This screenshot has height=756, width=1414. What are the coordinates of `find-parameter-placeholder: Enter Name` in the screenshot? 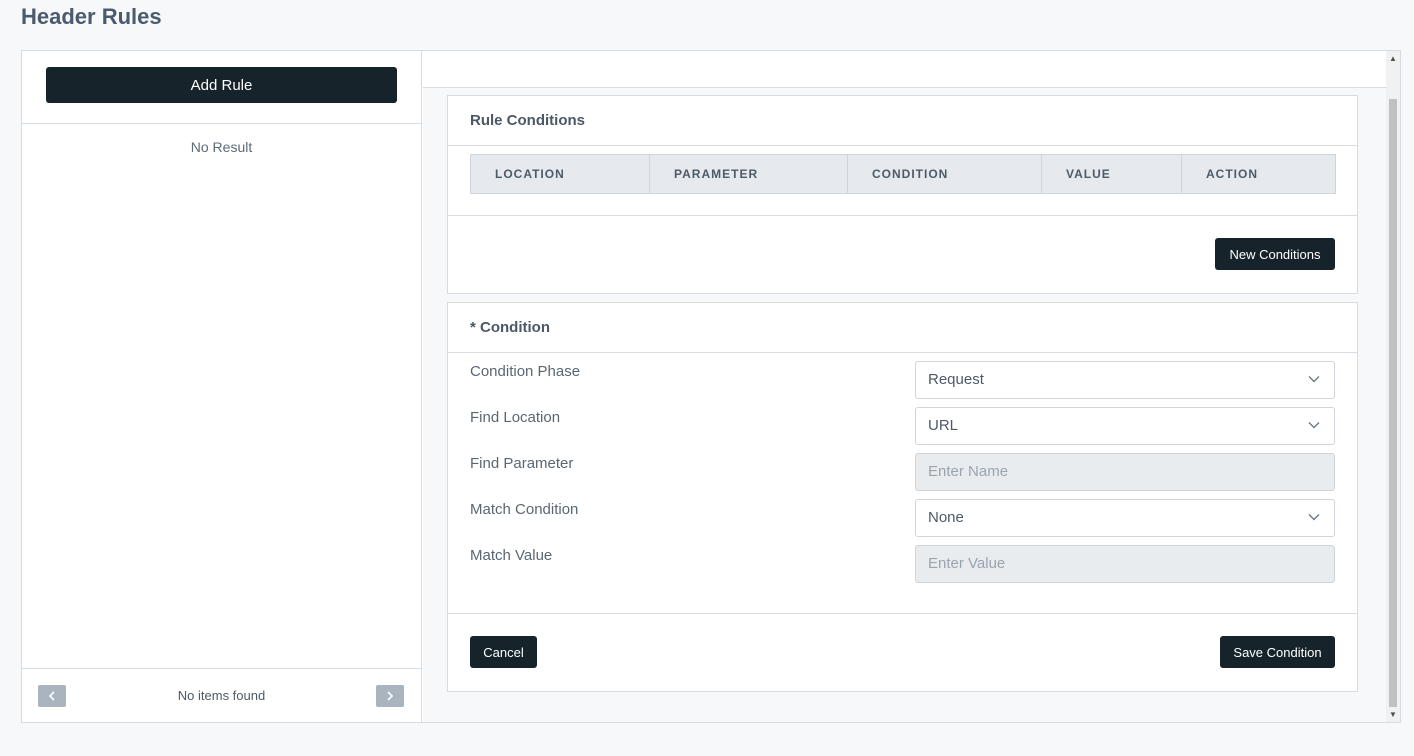 It's located at (968, 471).